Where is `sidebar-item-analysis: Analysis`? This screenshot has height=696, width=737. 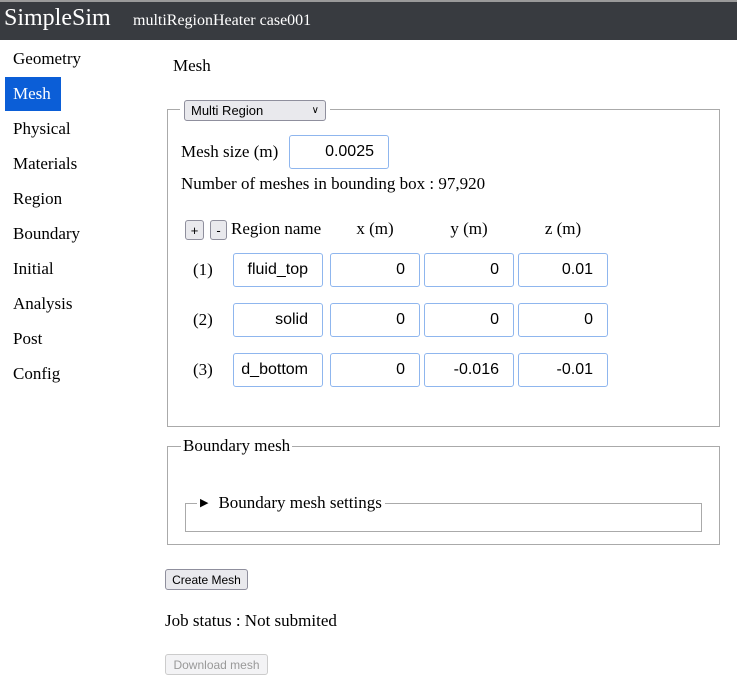 sidebar-item-analysis: Analysis is located at coordinates (39, 304).